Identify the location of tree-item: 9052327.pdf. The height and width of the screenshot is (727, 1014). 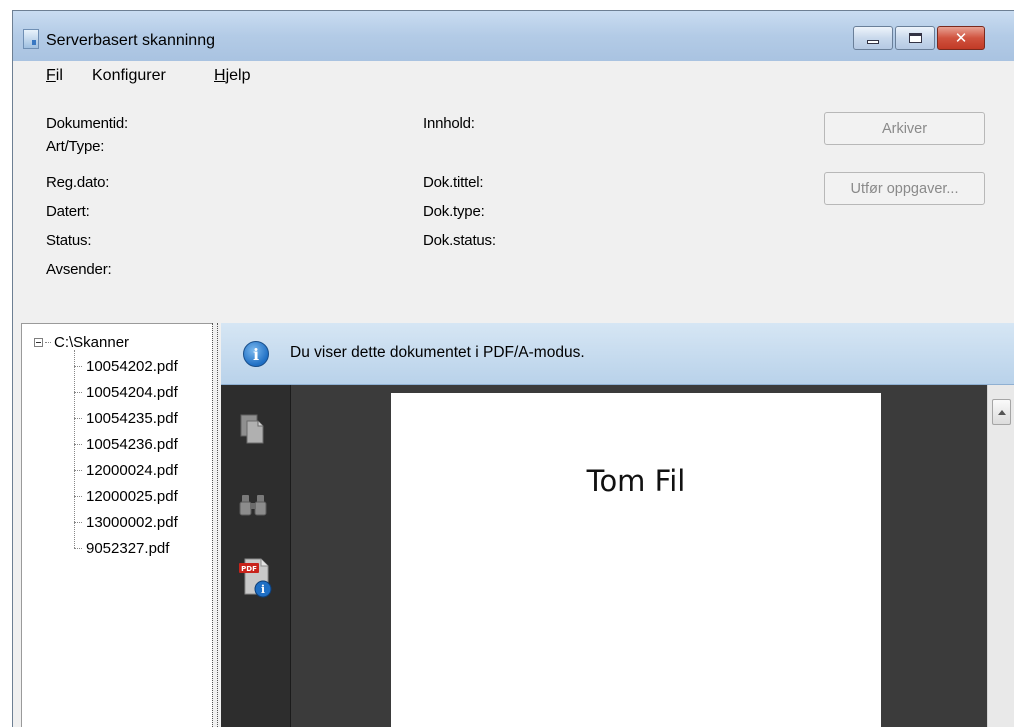
(121, 548).